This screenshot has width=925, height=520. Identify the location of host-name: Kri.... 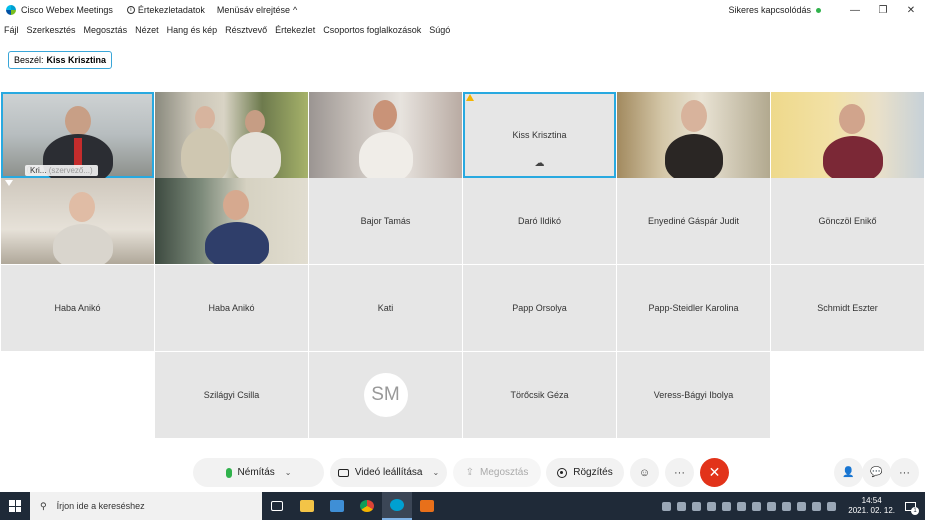
(38, 170).